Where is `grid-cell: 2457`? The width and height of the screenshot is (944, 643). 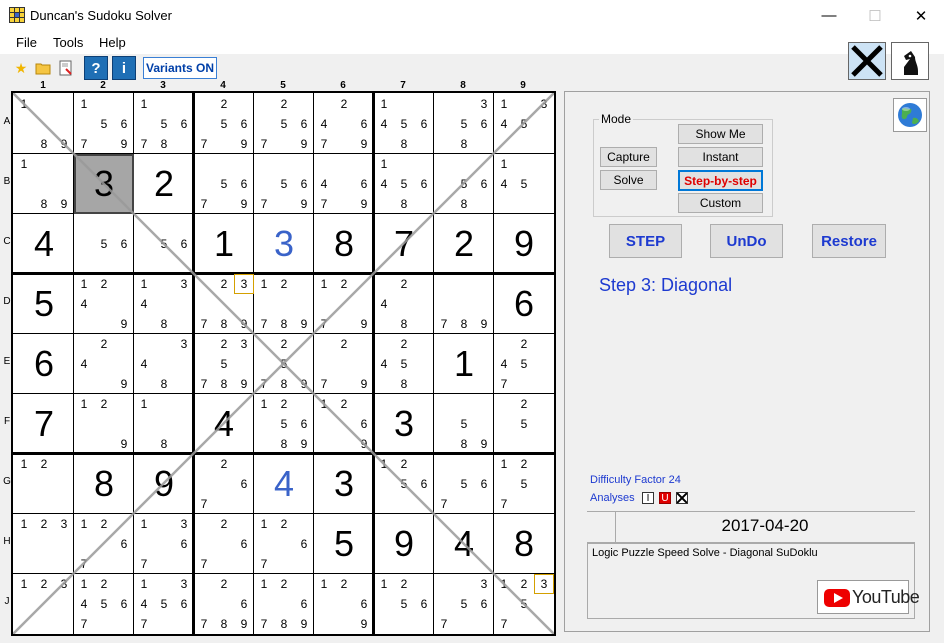
grid-cell: 2457 is located at coordinates (524, 364).